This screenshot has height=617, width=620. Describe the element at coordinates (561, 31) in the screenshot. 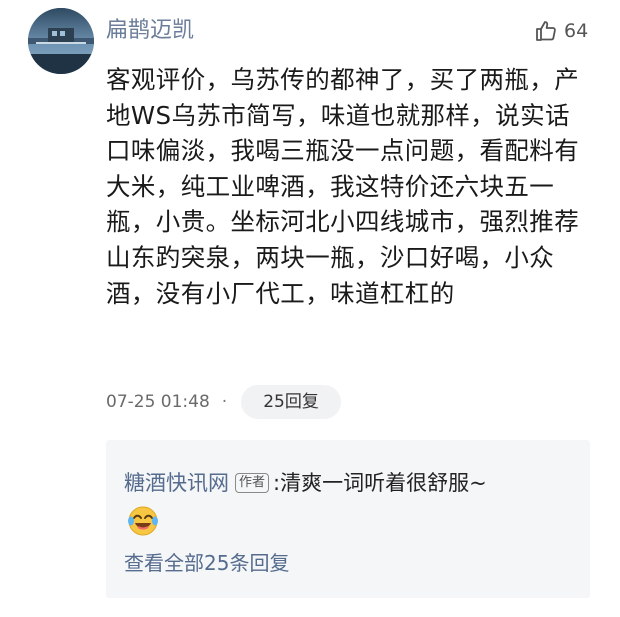

I see `like-button: 64` at that location.